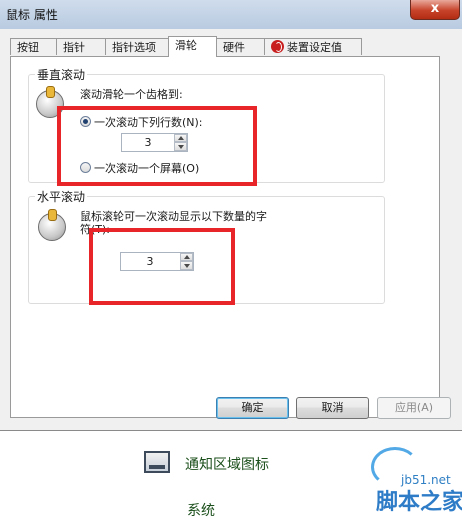 This screenshot has width=462, height=520. I want to click on system-link: 系统, so click(201, 510).